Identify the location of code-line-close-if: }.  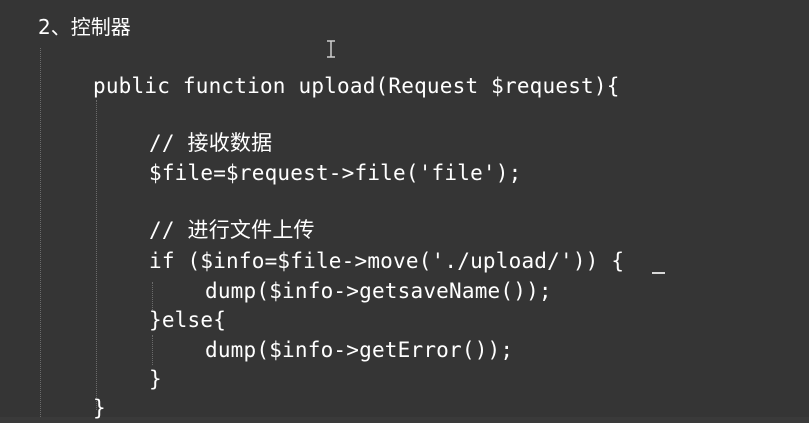
(155, 379).